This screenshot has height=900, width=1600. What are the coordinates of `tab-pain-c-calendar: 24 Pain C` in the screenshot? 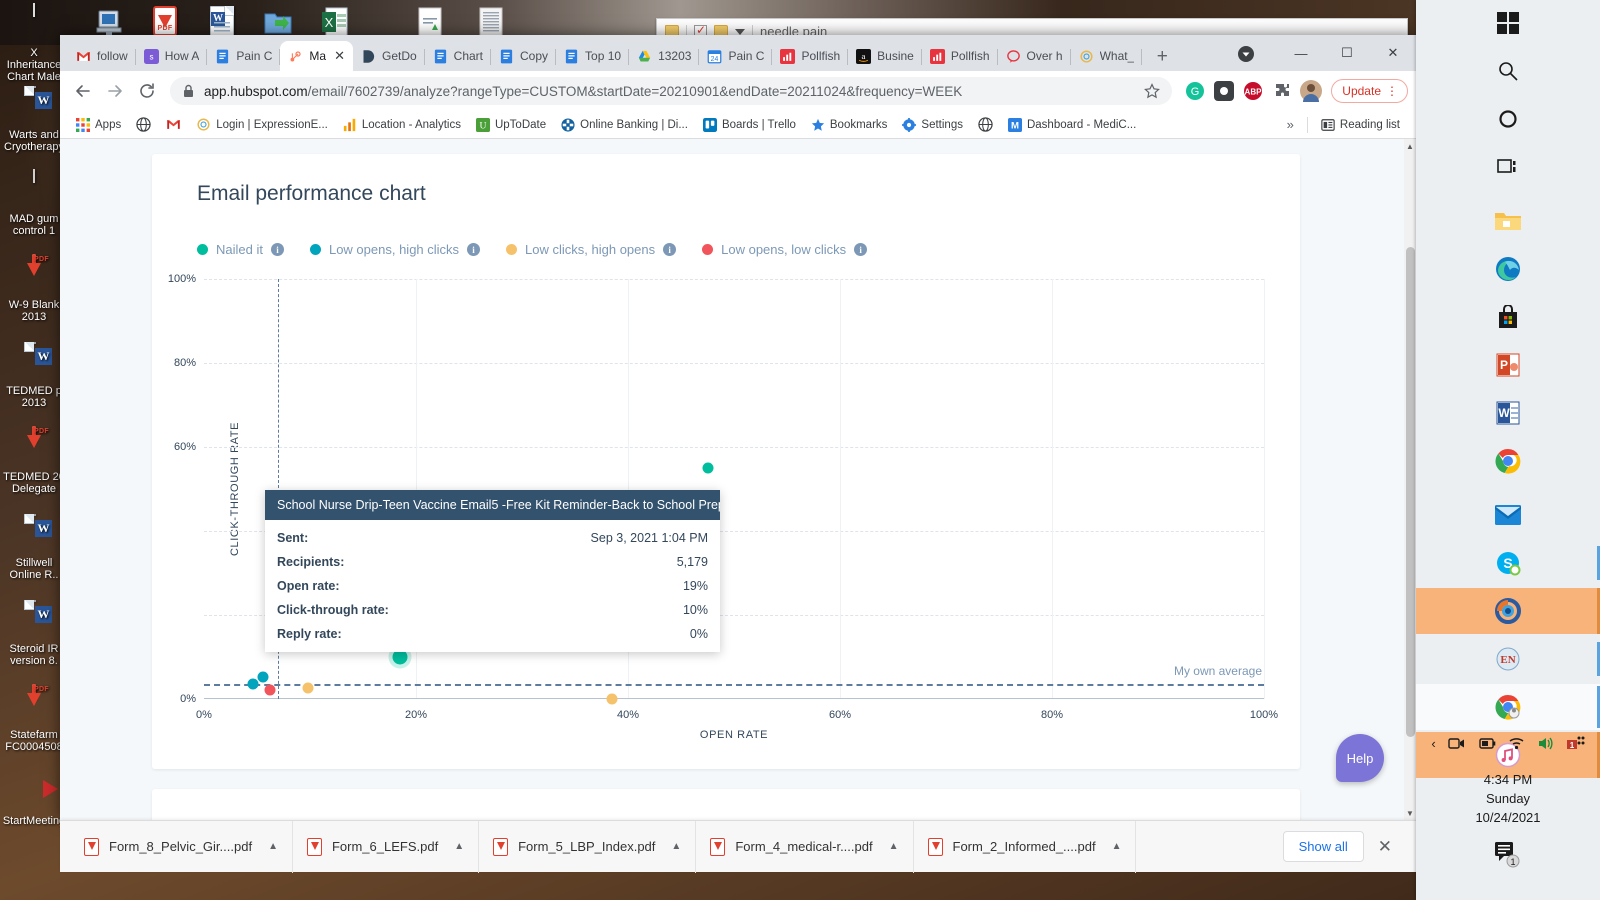 It's located at (736, 56).